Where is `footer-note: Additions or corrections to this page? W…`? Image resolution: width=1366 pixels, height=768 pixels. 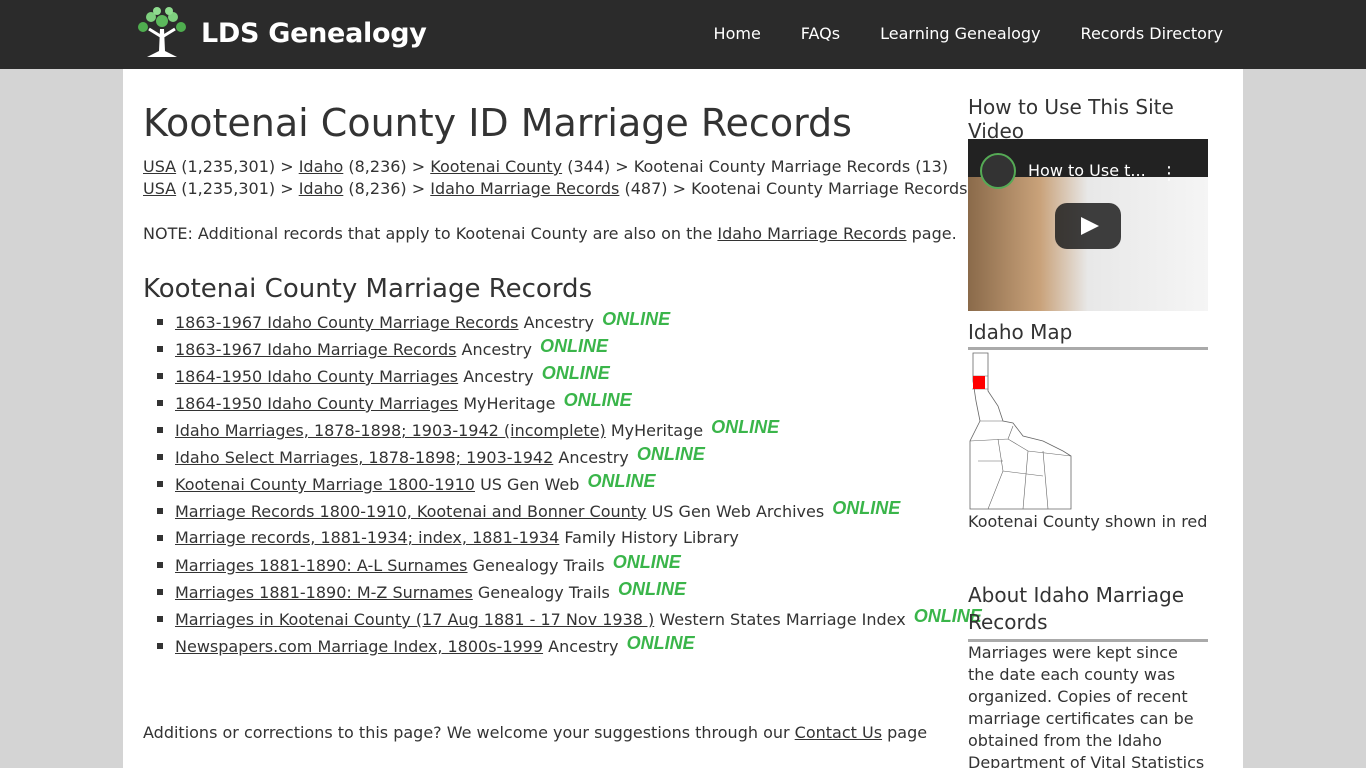 footer-note: Additions or corrections to this page? W… is located at coordinates (535, 732).